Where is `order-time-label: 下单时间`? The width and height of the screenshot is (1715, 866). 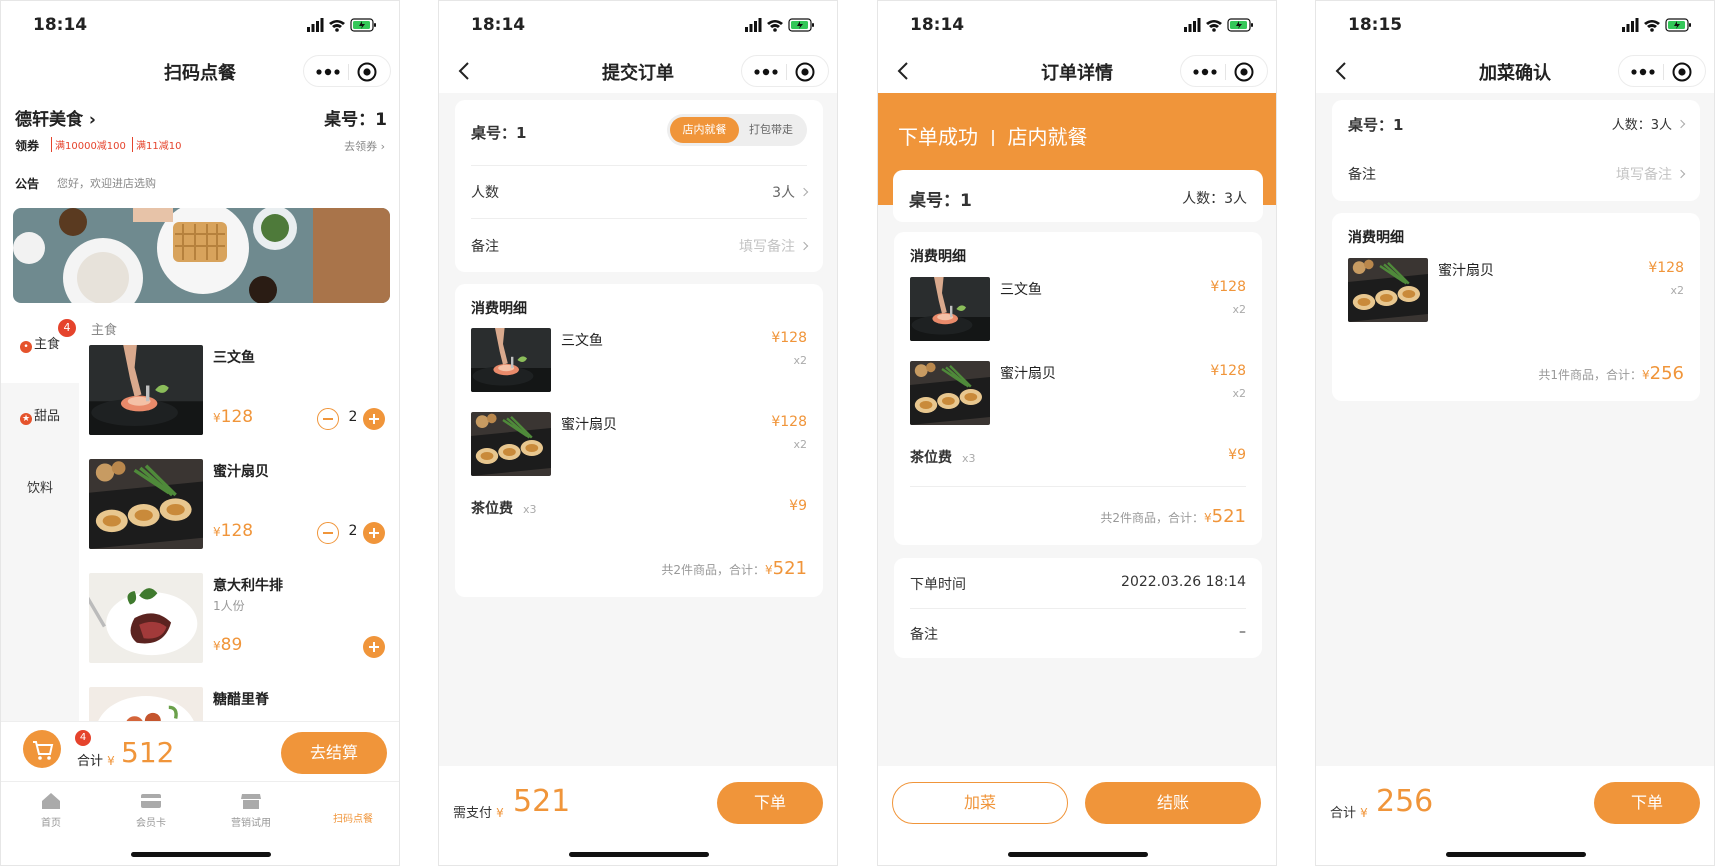 order-time-label: 下单时间 is located at coordinates (938, 585).